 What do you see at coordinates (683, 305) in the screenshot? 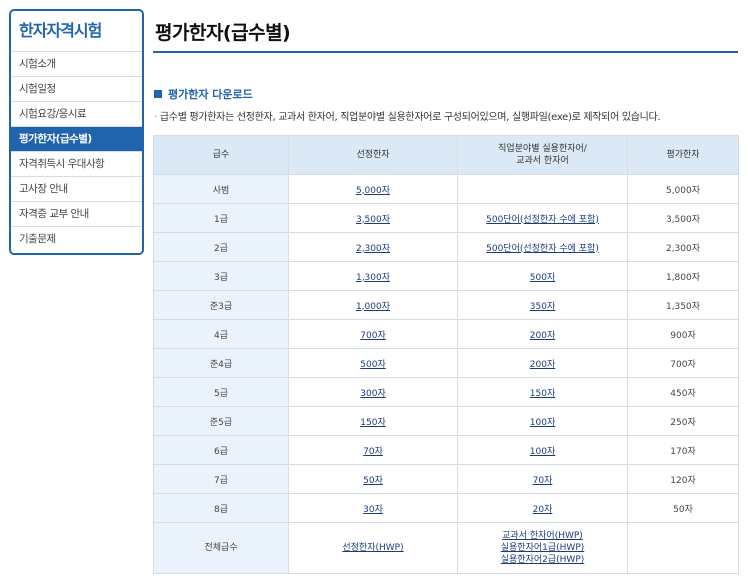
I see `cell-evaluation: 1,350자` at bounding box center [683, 305].